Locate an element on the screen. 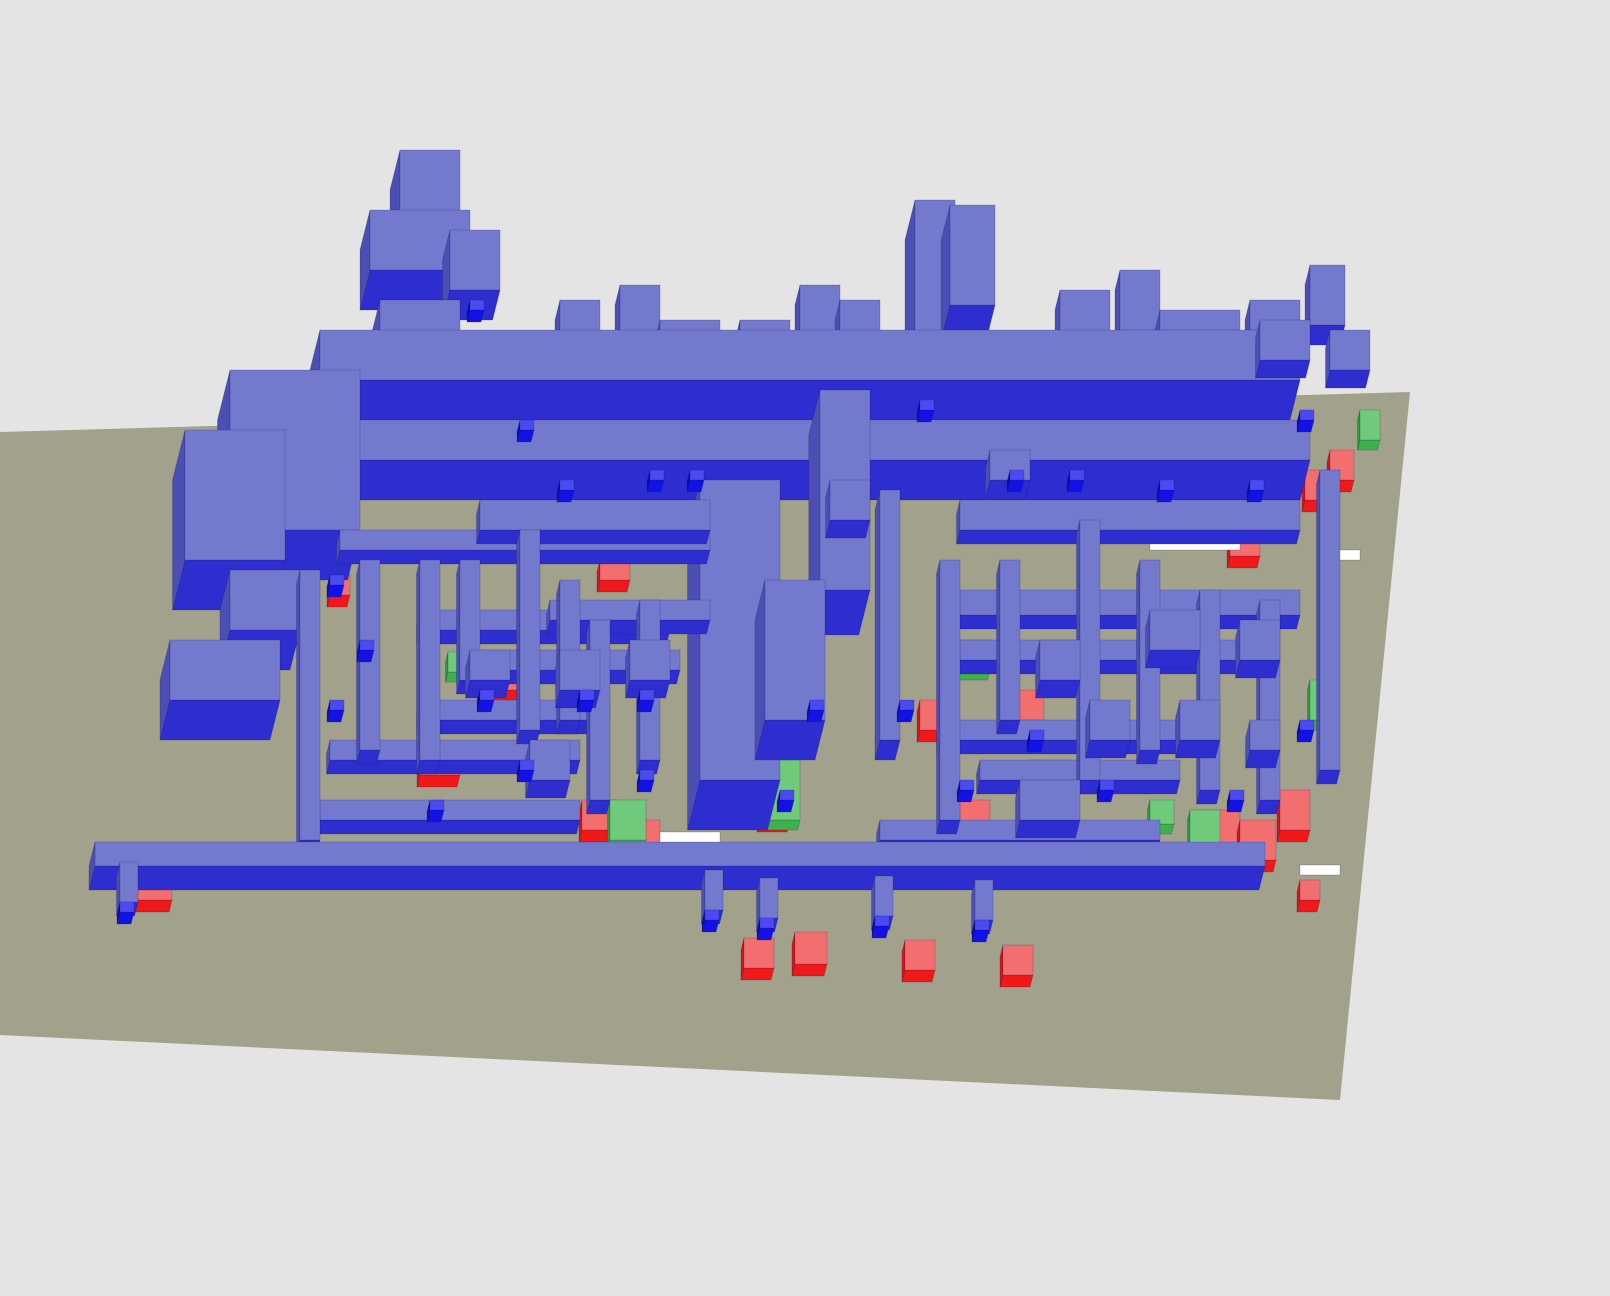 The height and width of the screenshot is (1296, 1610). post-4-top is located at coordinates (1010, 640).